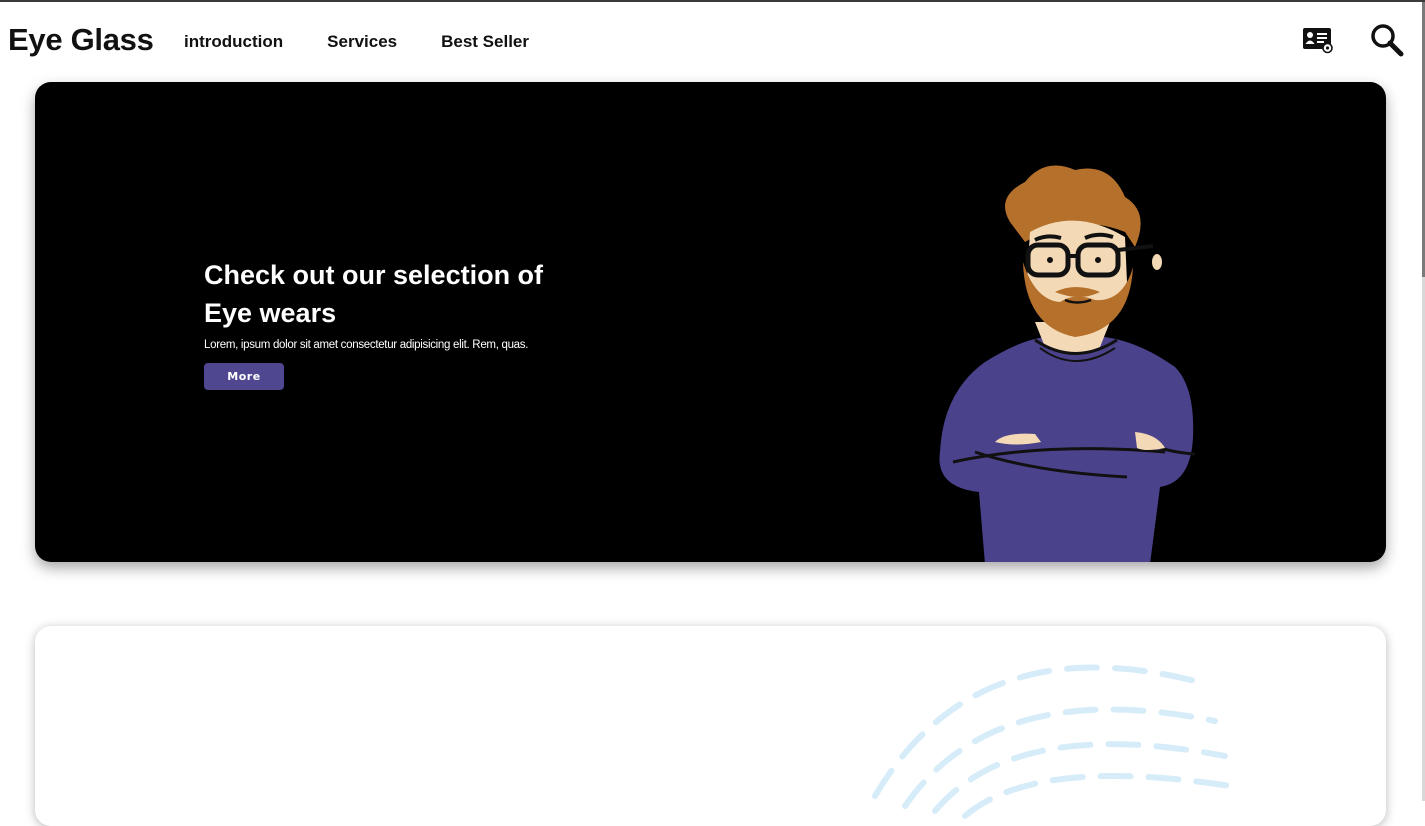 The image size is (1425, 826). What do you see at coordinates (244, 376) in the screenshot?
I see `more-button: More` at bounding box center [244, 376].